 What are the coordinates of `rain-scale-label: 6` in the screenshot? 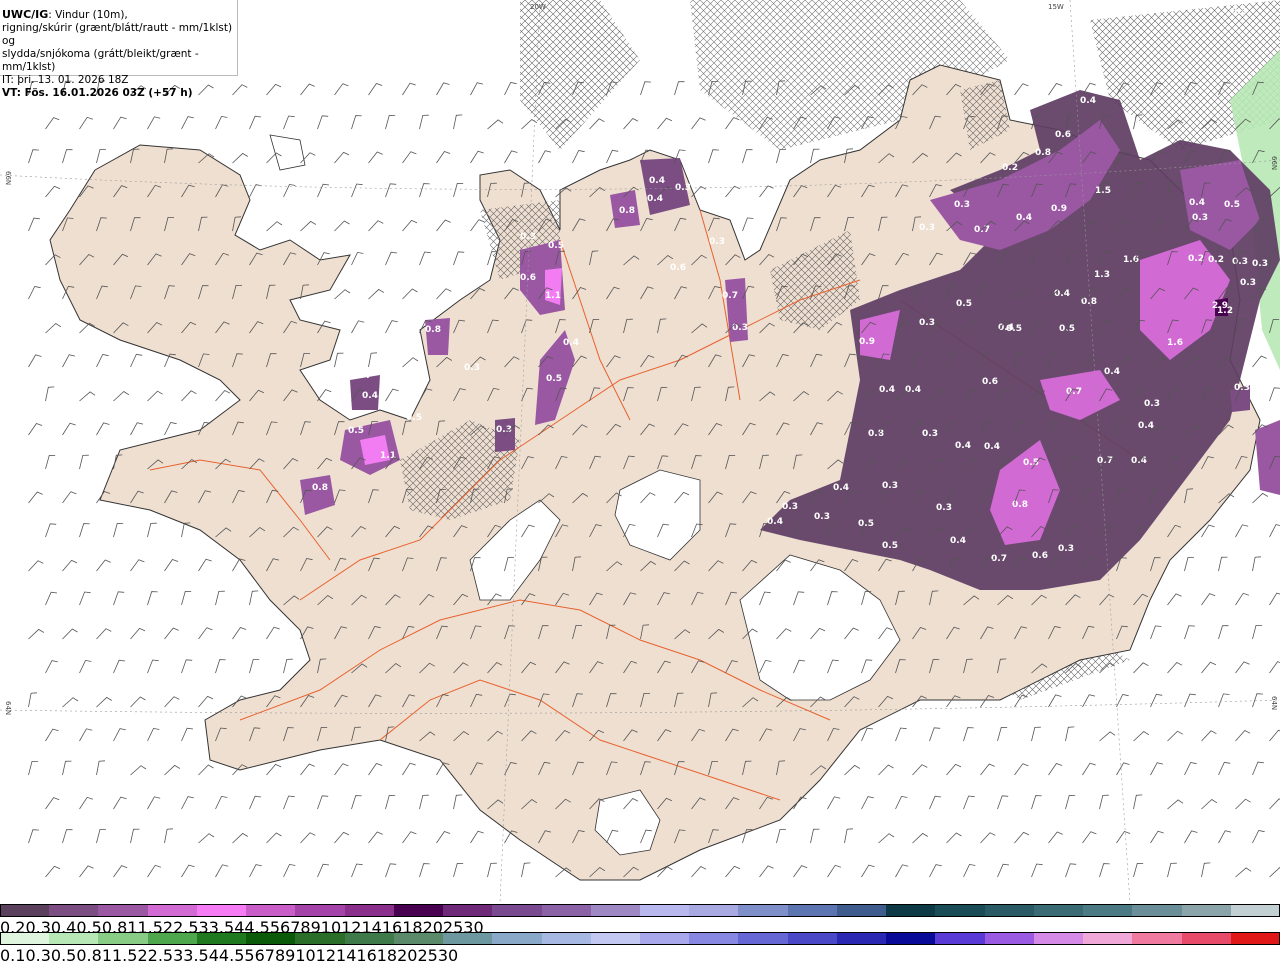 It's located at (260, 955).